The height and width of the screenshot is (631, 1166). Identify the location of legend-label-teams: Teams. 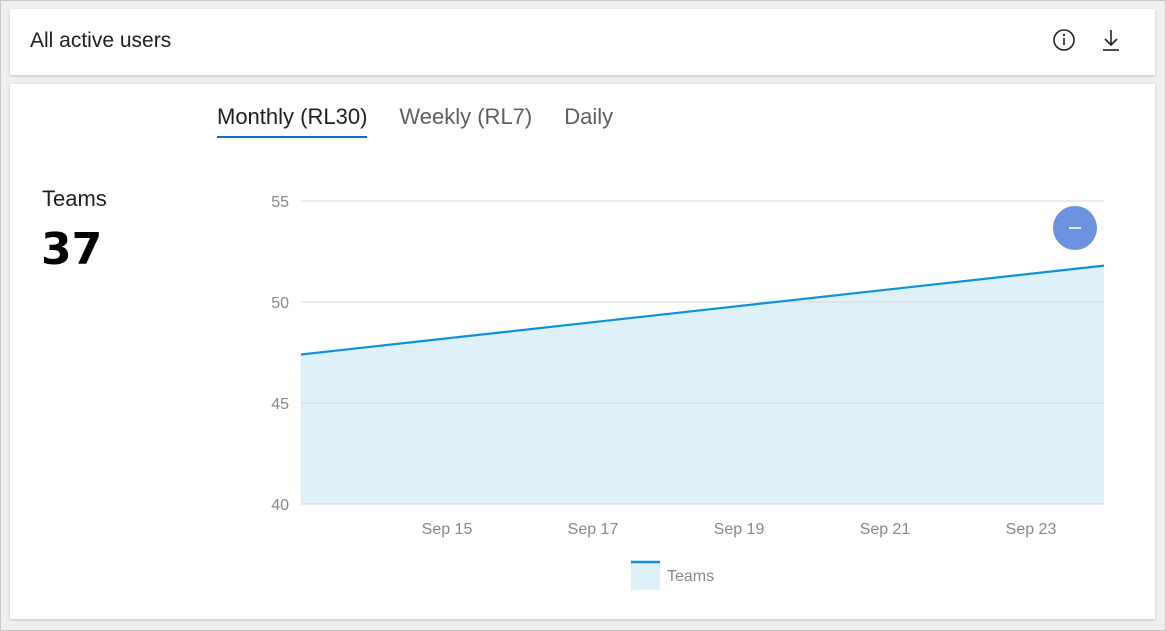
(690, 576).